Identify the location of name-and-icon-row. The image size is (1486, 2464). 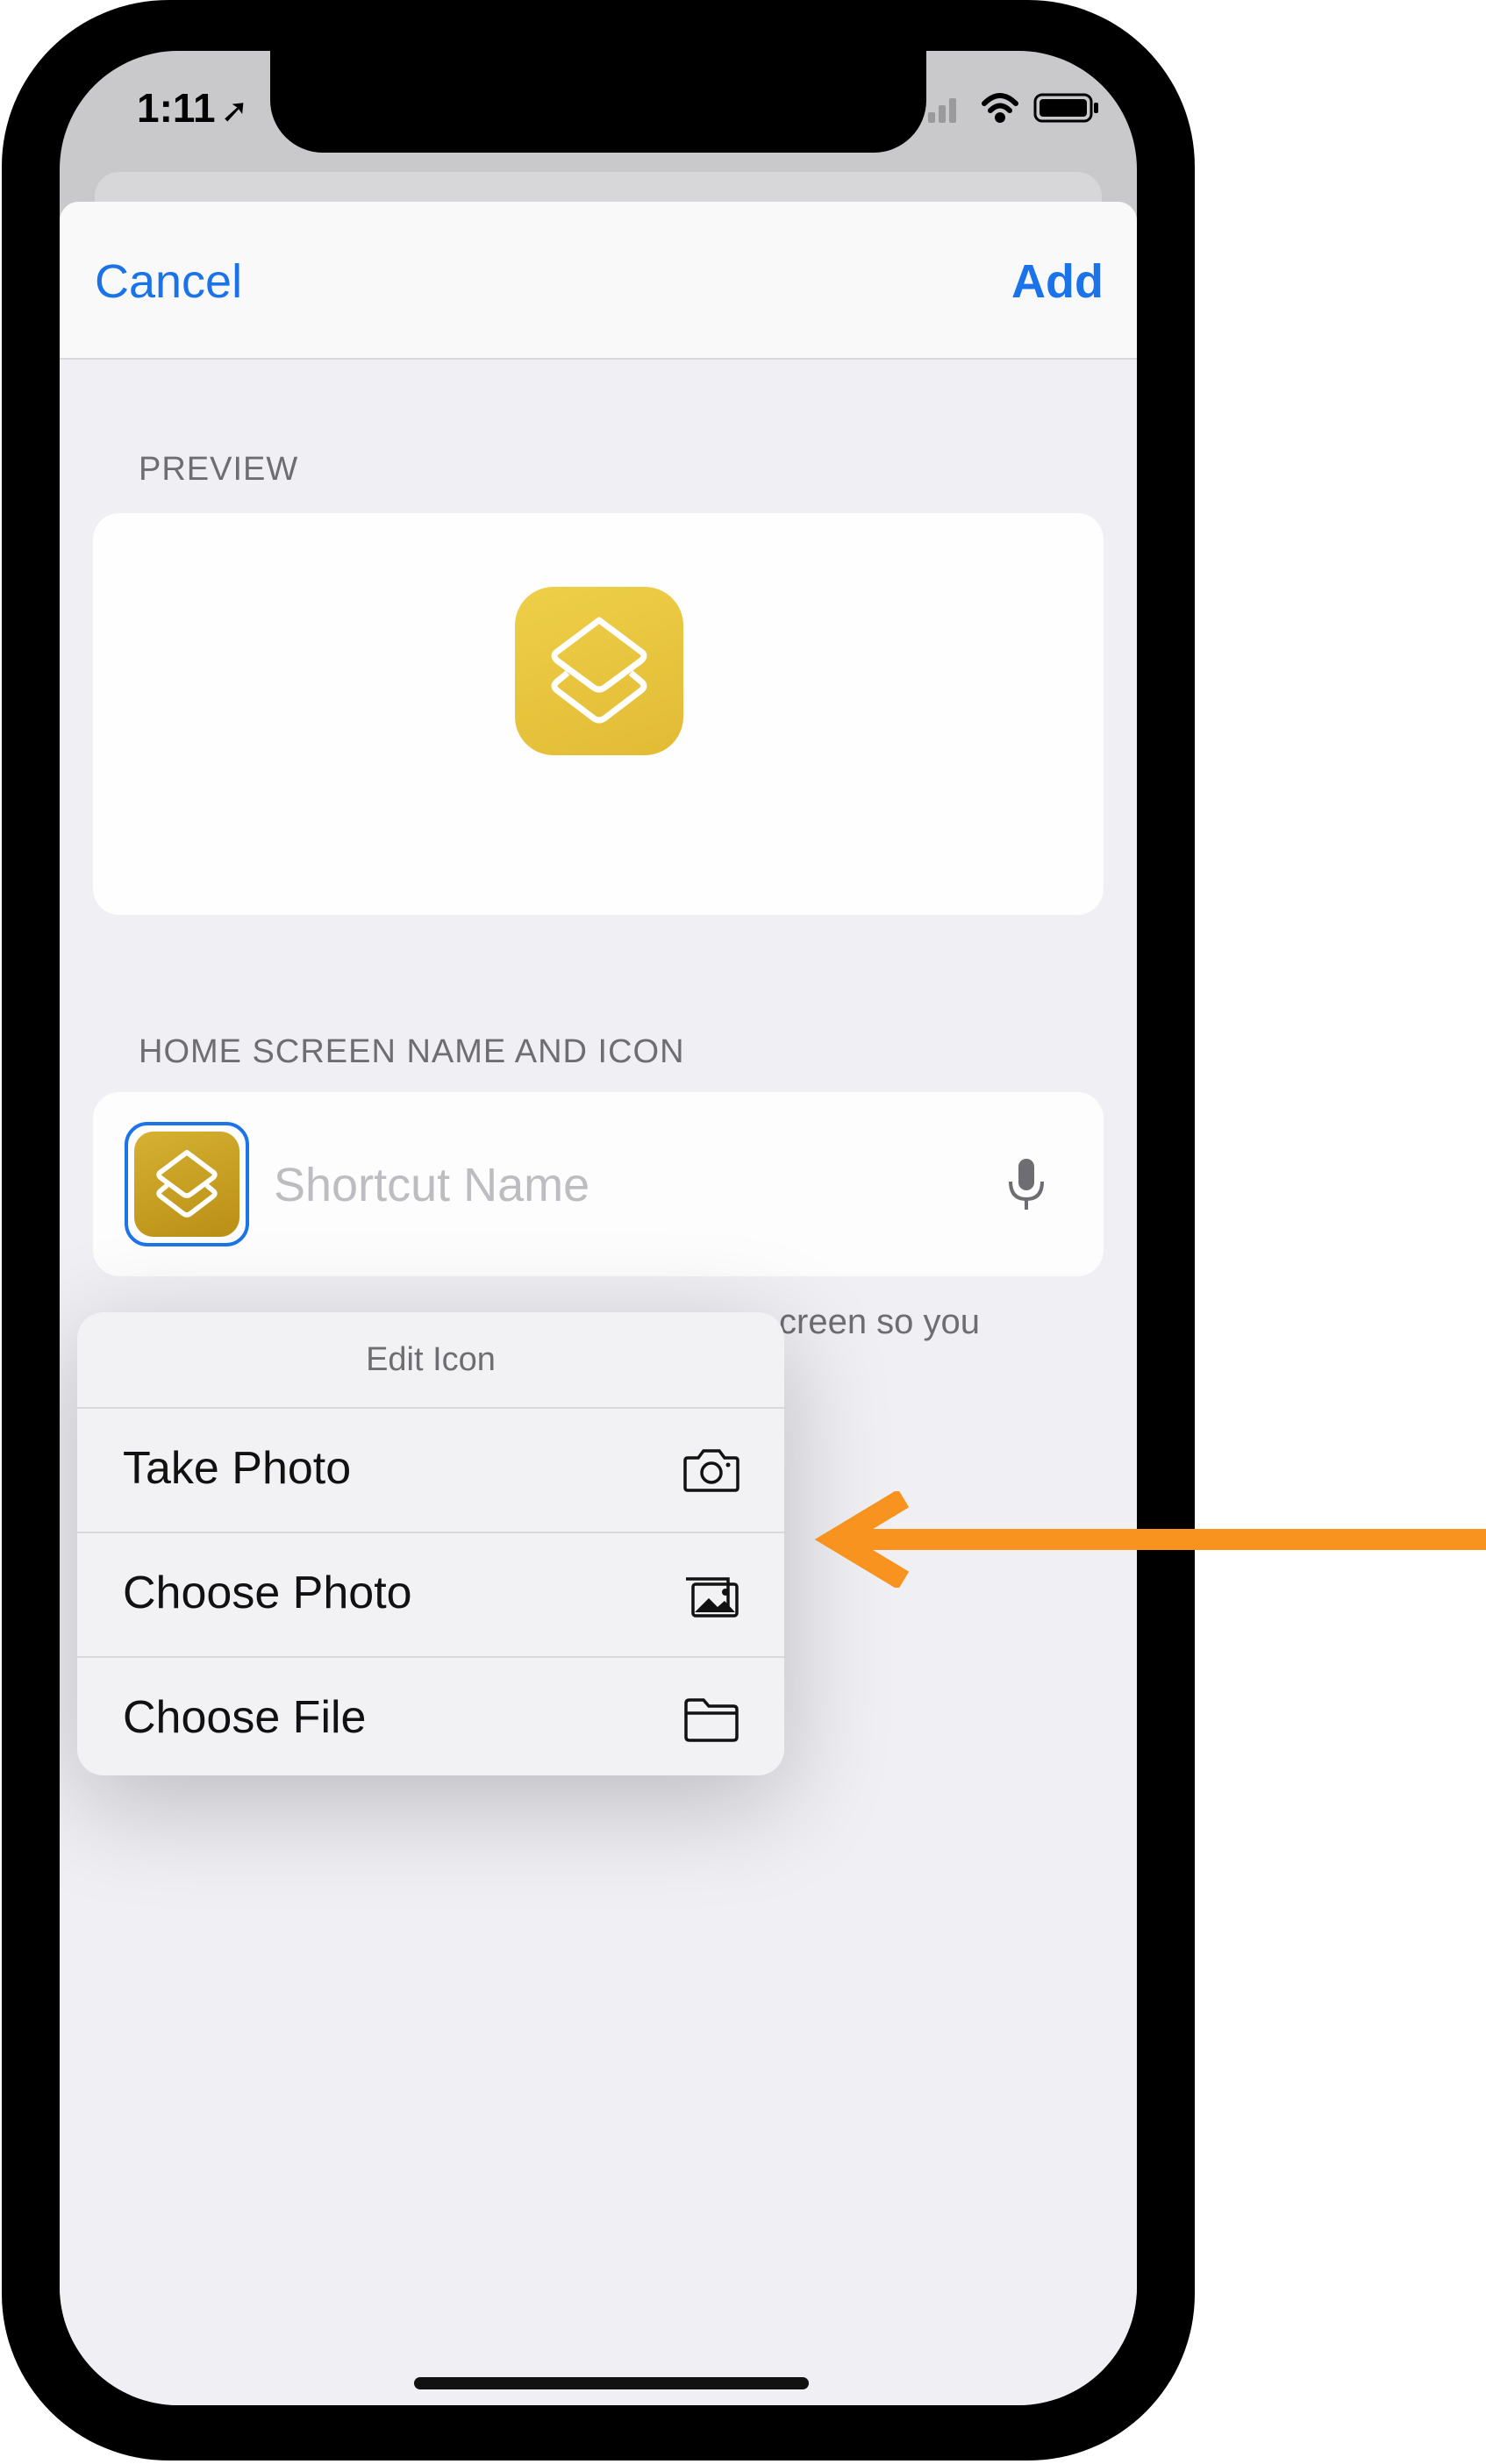
(598, 1184).